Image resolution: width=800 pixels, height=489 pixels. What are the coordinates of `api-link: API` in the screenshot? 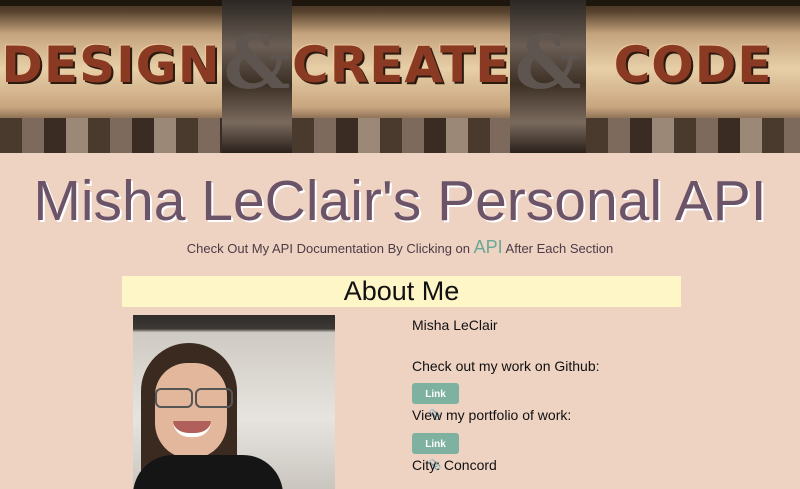 It's located at (488, 247).